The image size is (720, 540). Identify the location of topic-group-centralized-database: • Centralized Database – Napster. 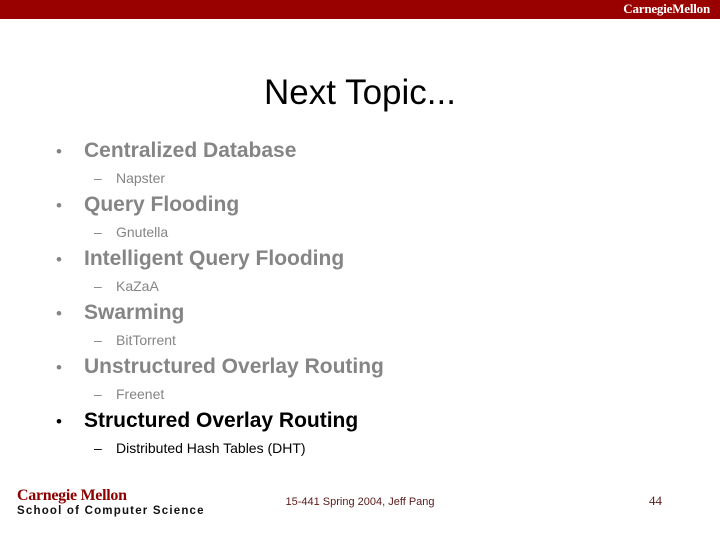
(360, 163).